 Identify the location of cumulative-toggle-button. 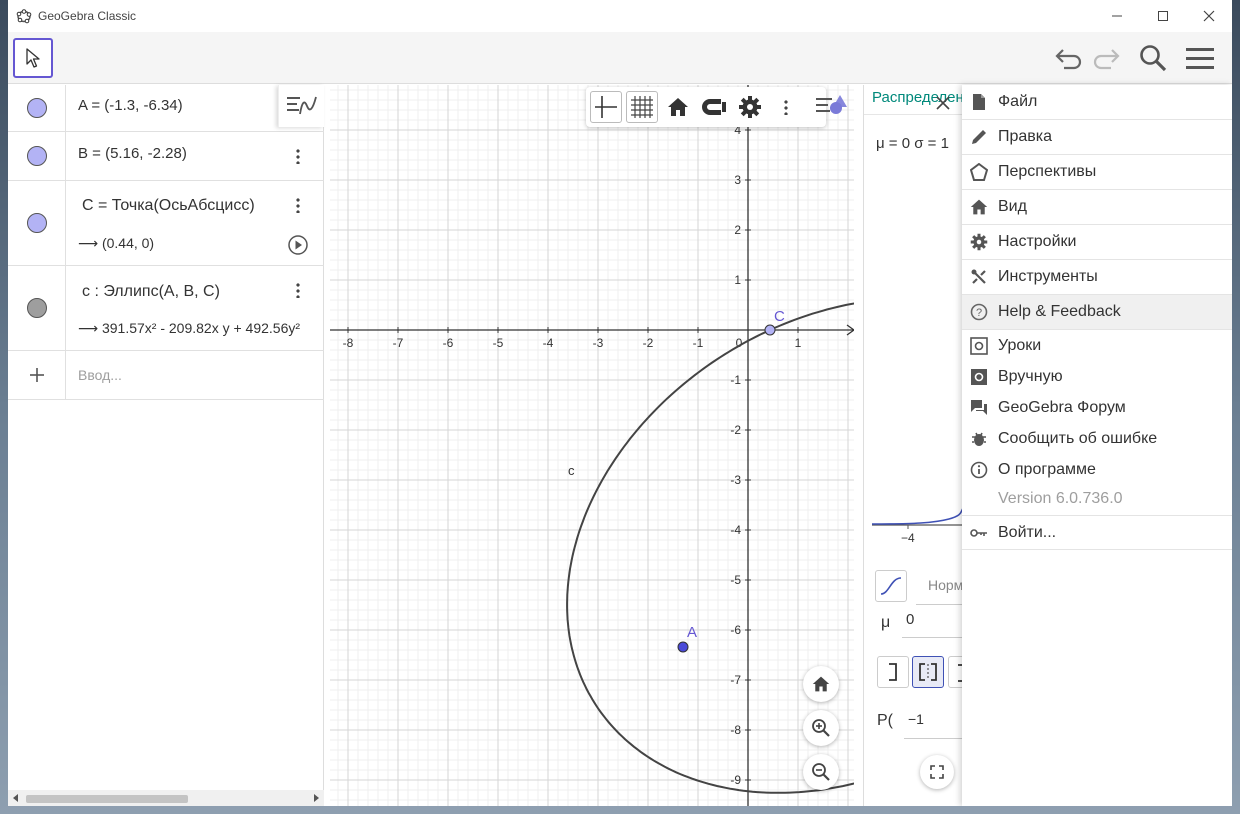
(891, 586).